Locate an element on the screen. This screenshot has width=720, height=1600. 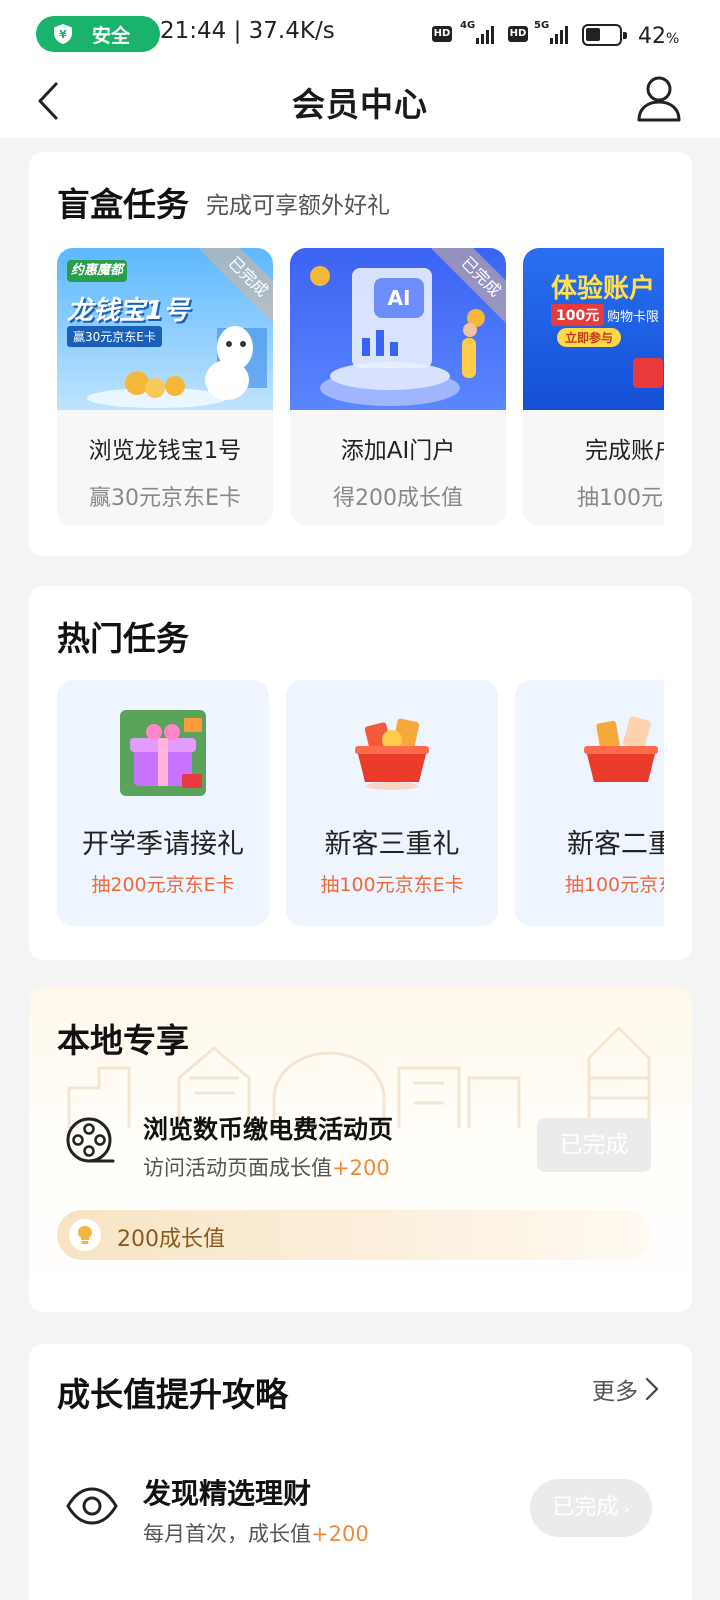
task-name: 新客三重礼 is located at coordinates (392, 844).